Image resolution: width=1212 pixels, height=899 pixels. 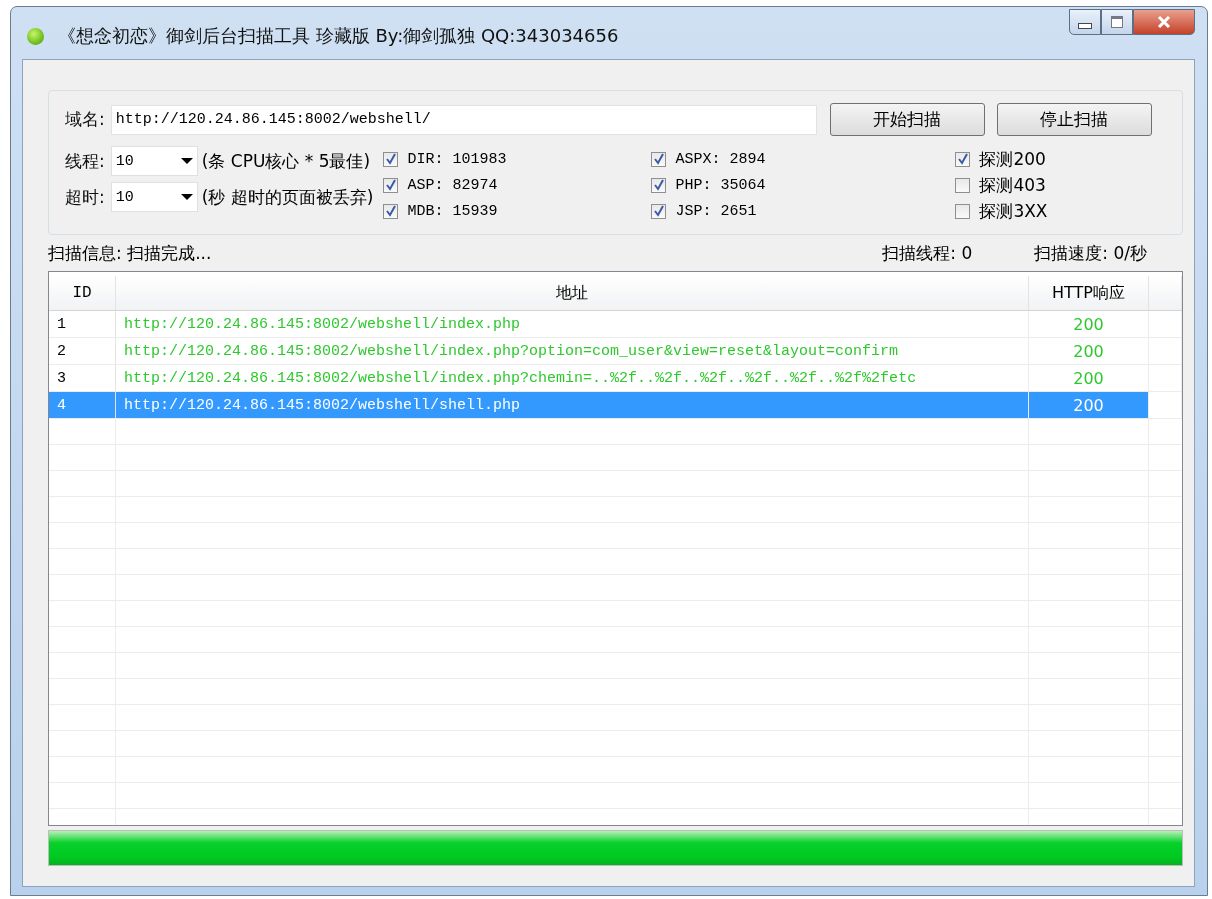 I want to click on scan-threads-text: 扫描线程: 0, so click(x=927, y=253).